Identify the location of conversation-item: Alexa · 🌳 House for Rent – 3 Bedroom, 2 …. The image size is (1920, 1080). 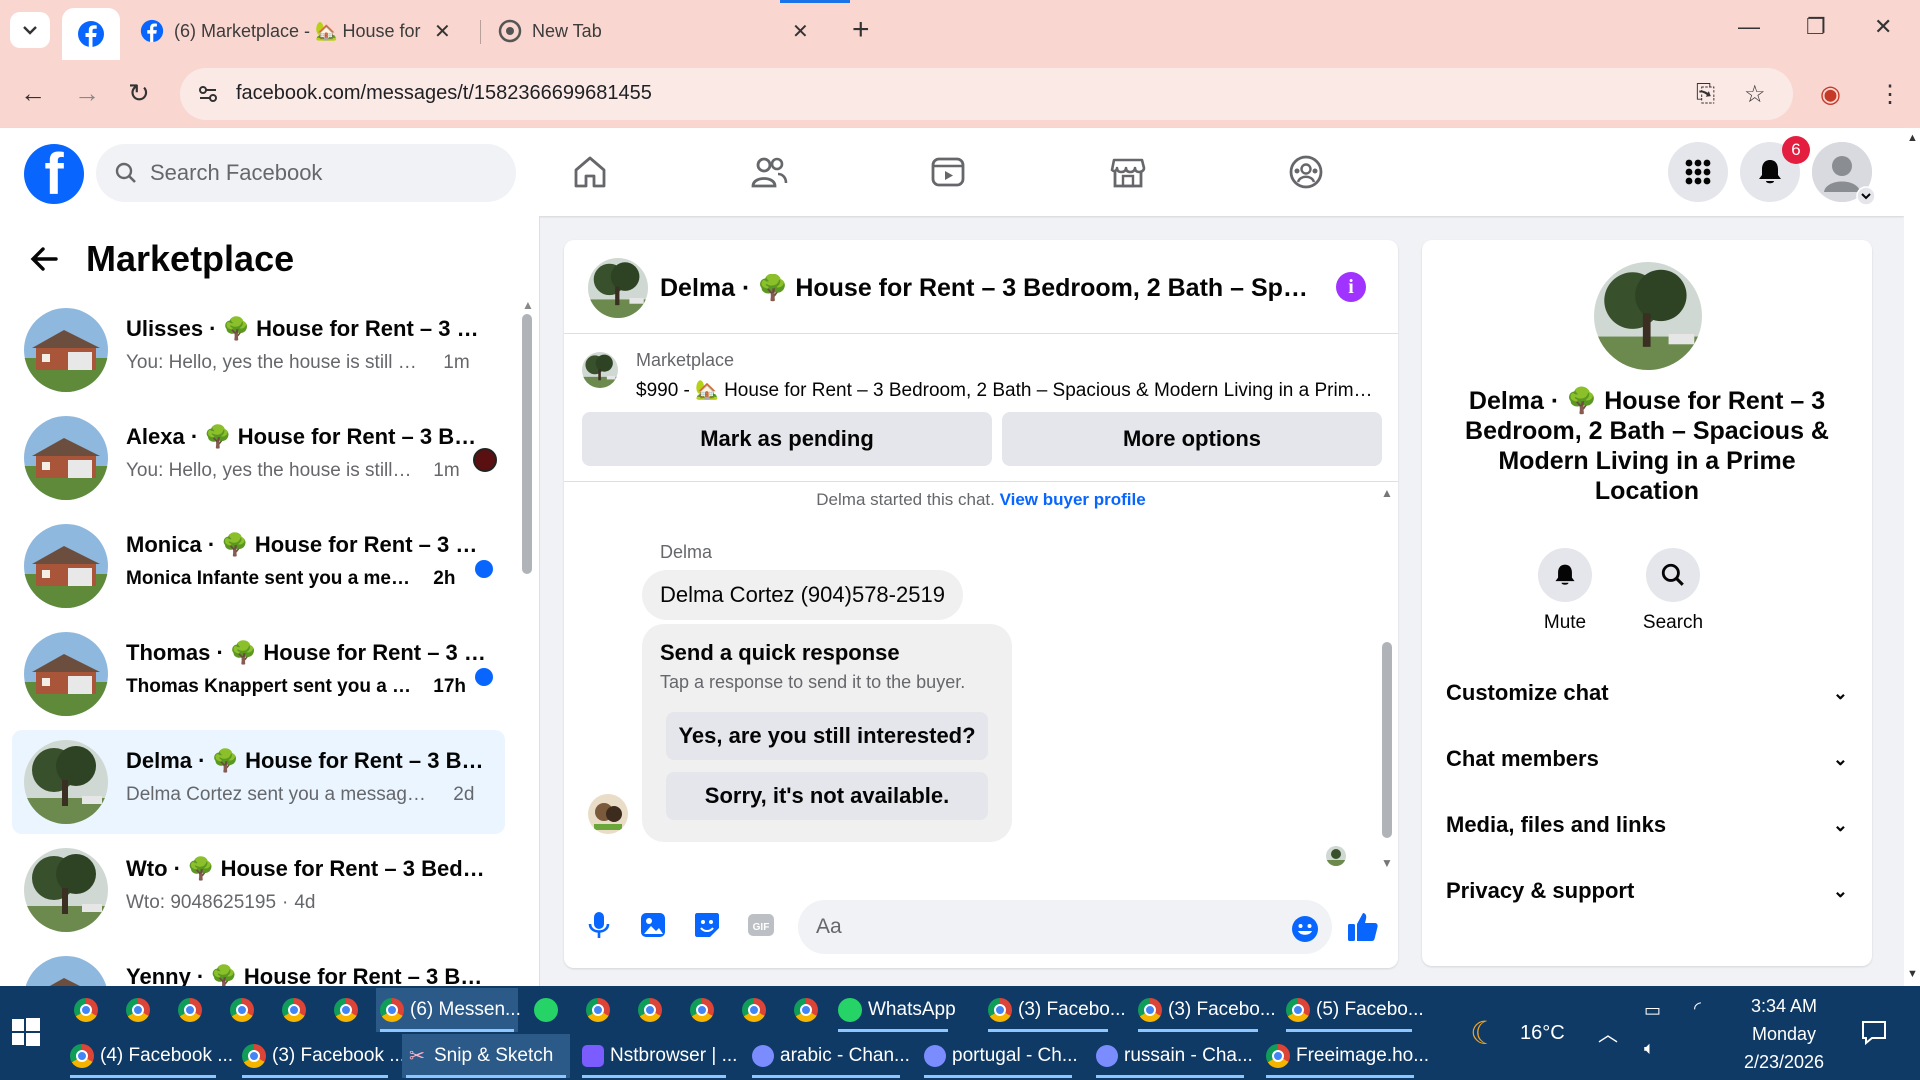
(258, 458).